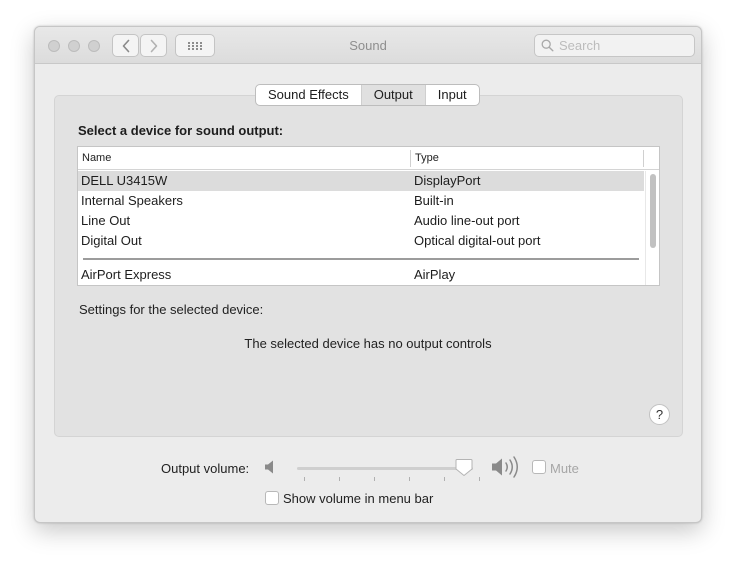  What do you see at coordinates (361, 201) in the screenshot?
I see `table-row: Internal Speakers Built-in` at bounding box center [361, 201].